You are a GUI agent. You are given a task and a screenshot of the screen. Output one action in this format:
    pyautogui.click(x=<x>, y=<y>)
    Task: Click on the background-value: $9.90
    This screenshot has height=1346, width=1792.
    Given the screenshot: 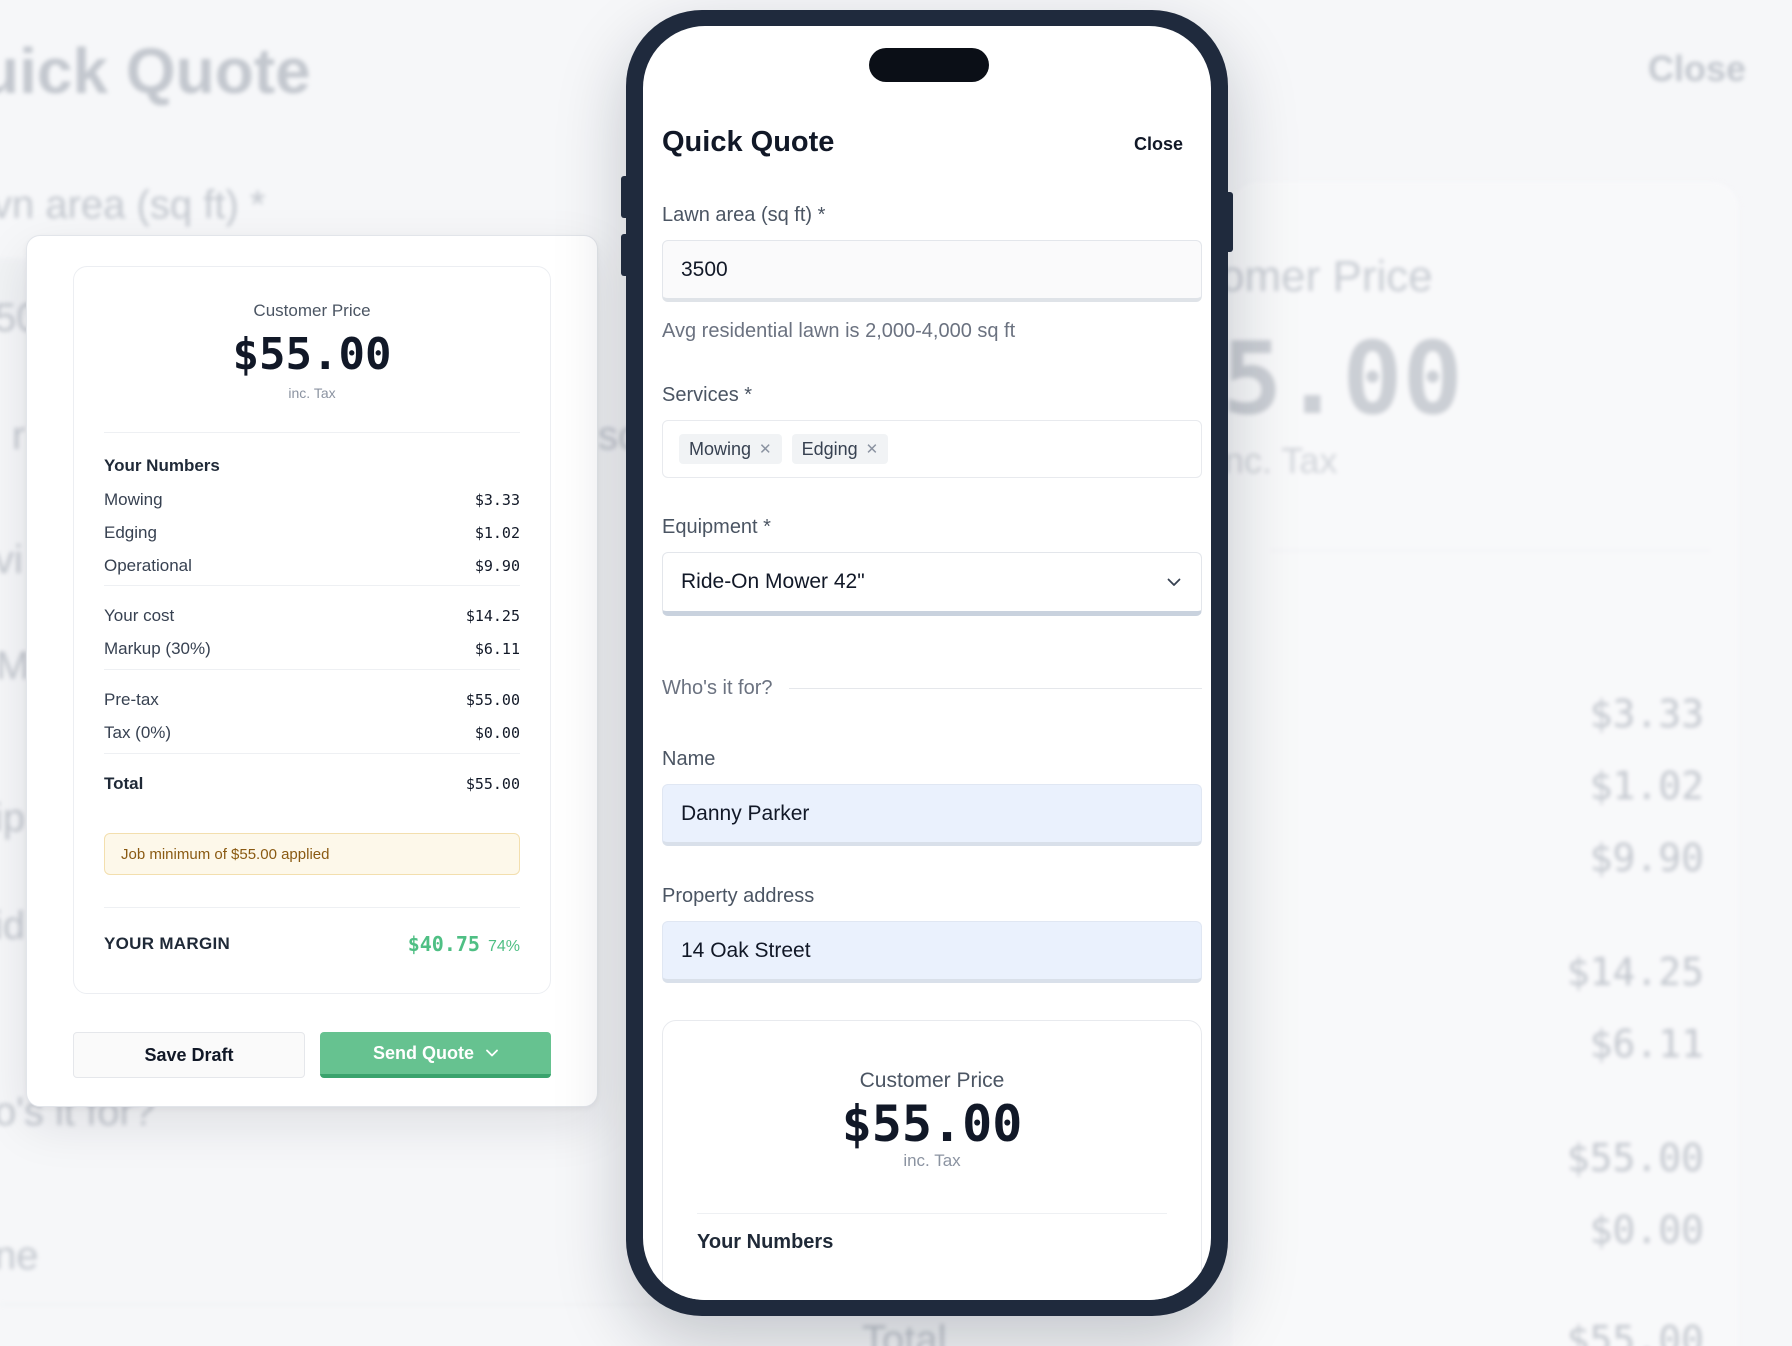 What is the action you would take?
    pyautogui.click(x=1646, y=858)
    